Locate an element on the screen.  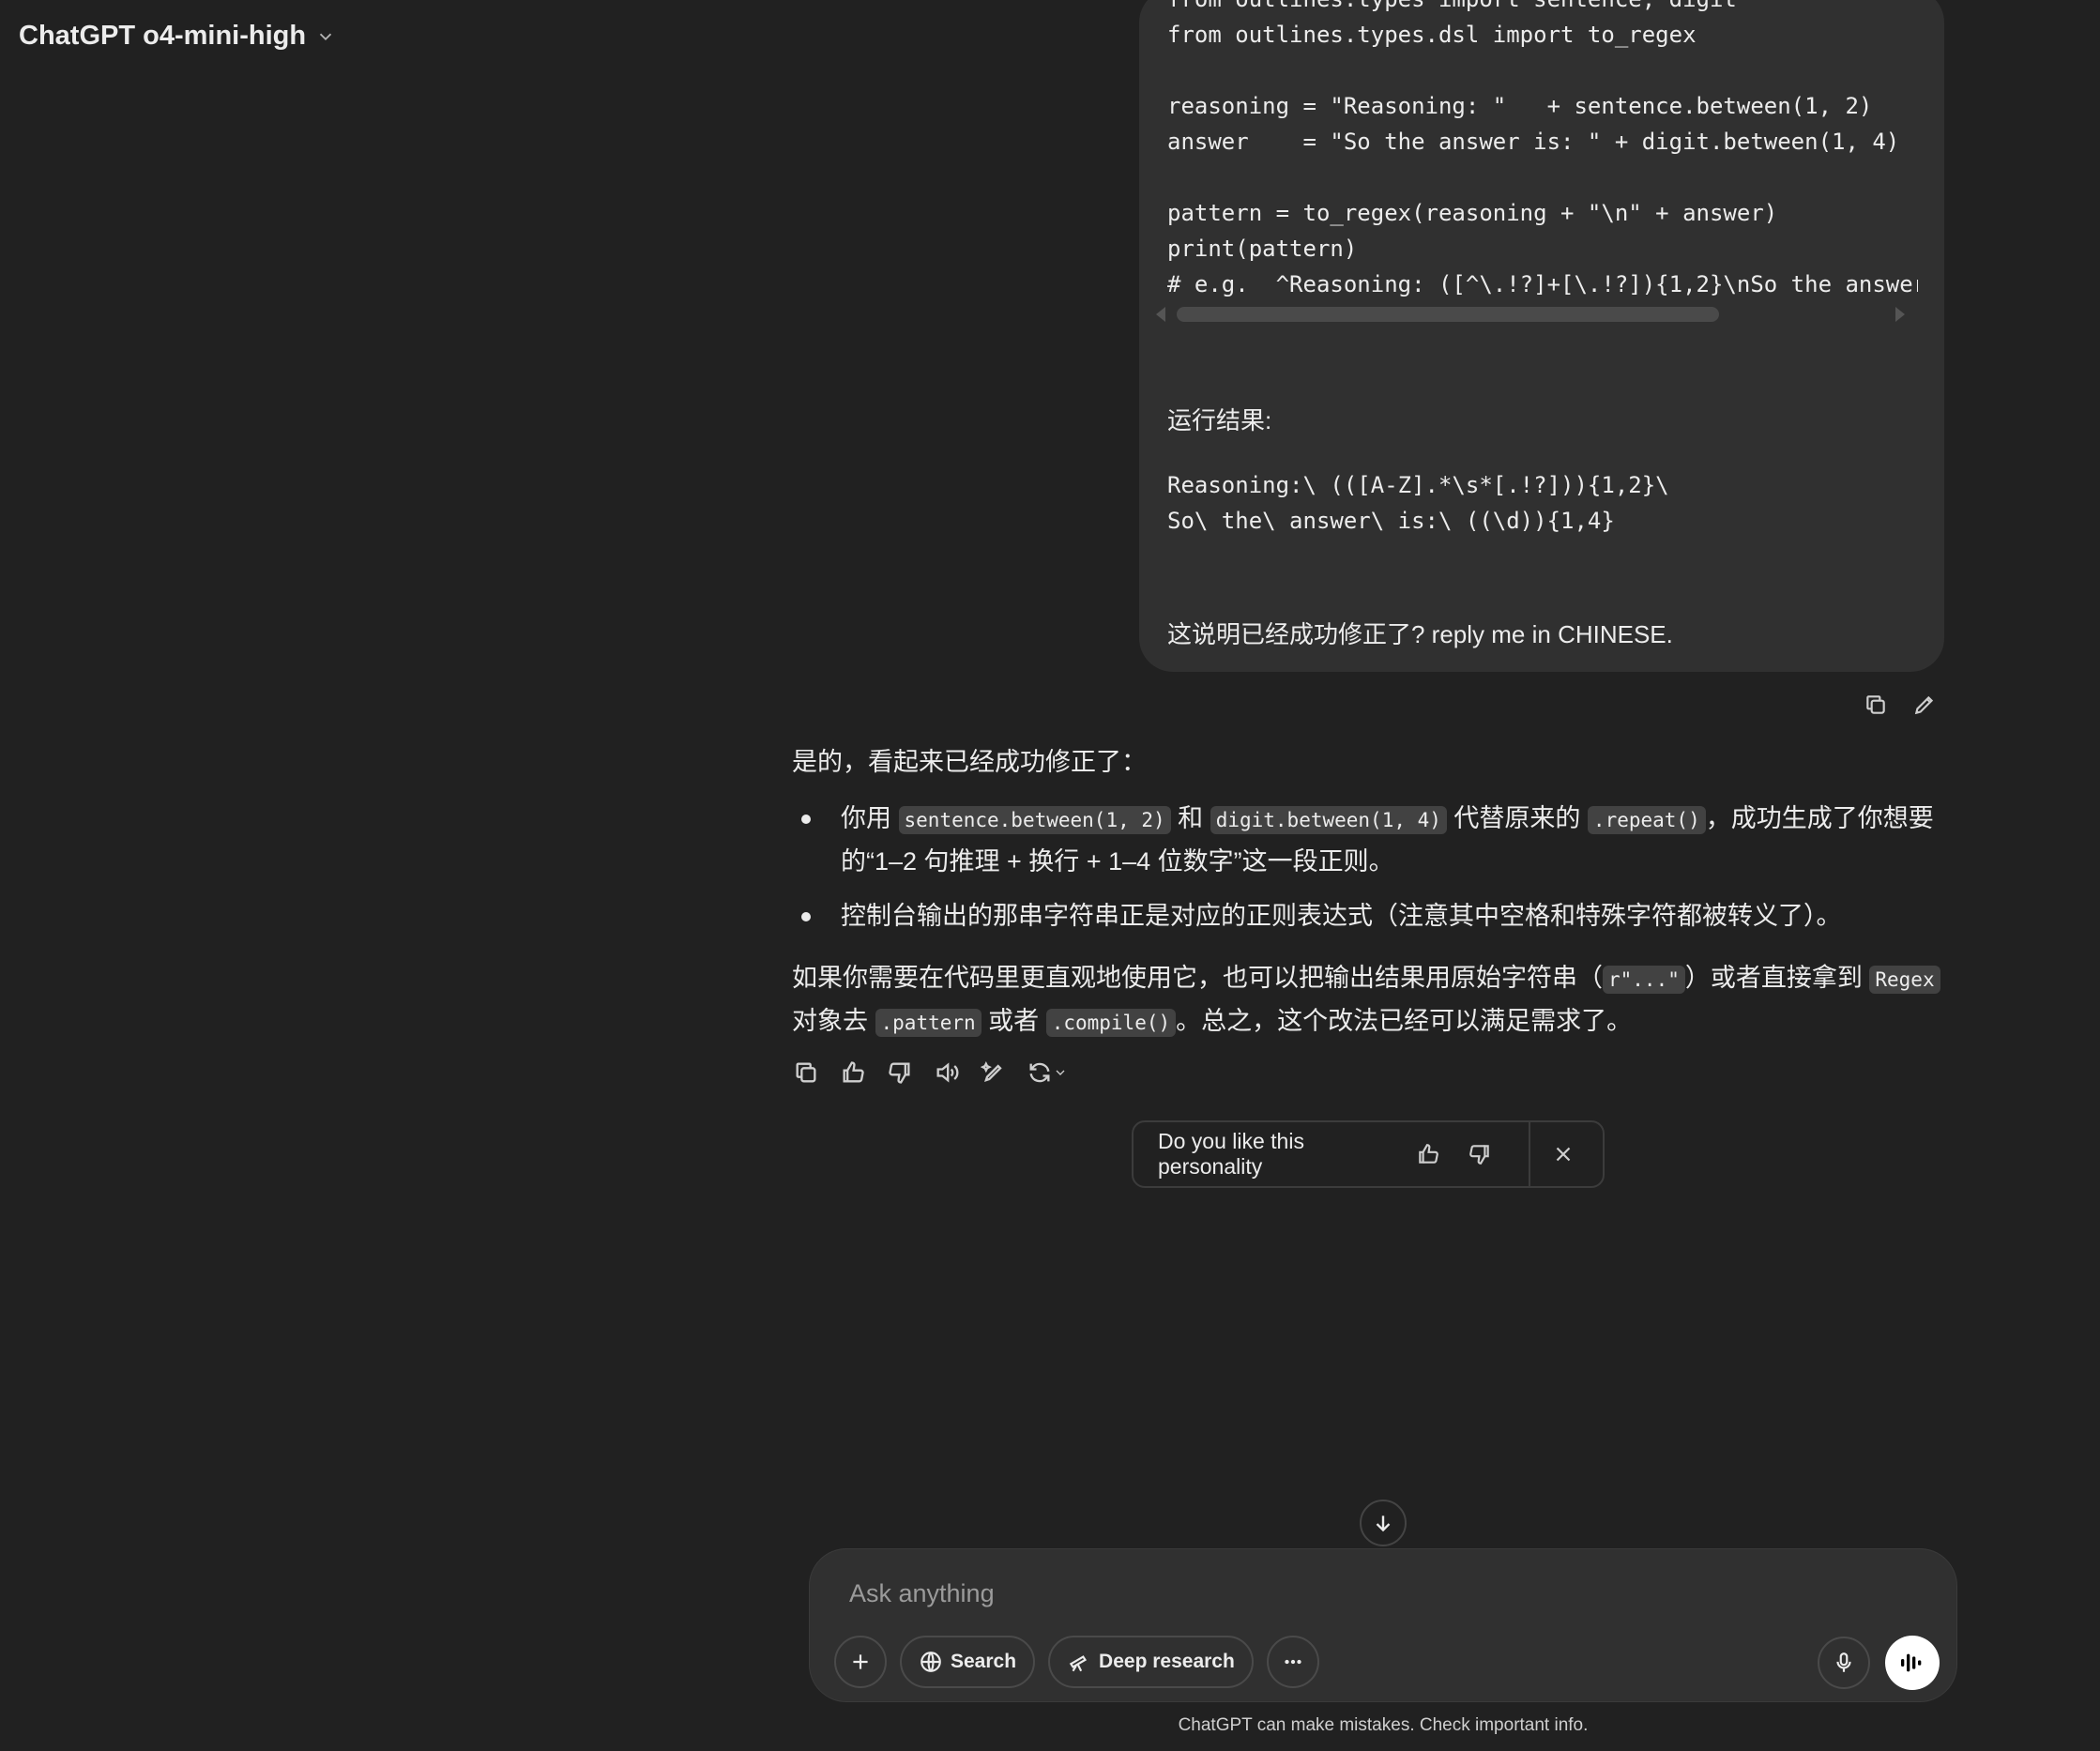
more-tools-button is located at coordinates (1292, 1662).